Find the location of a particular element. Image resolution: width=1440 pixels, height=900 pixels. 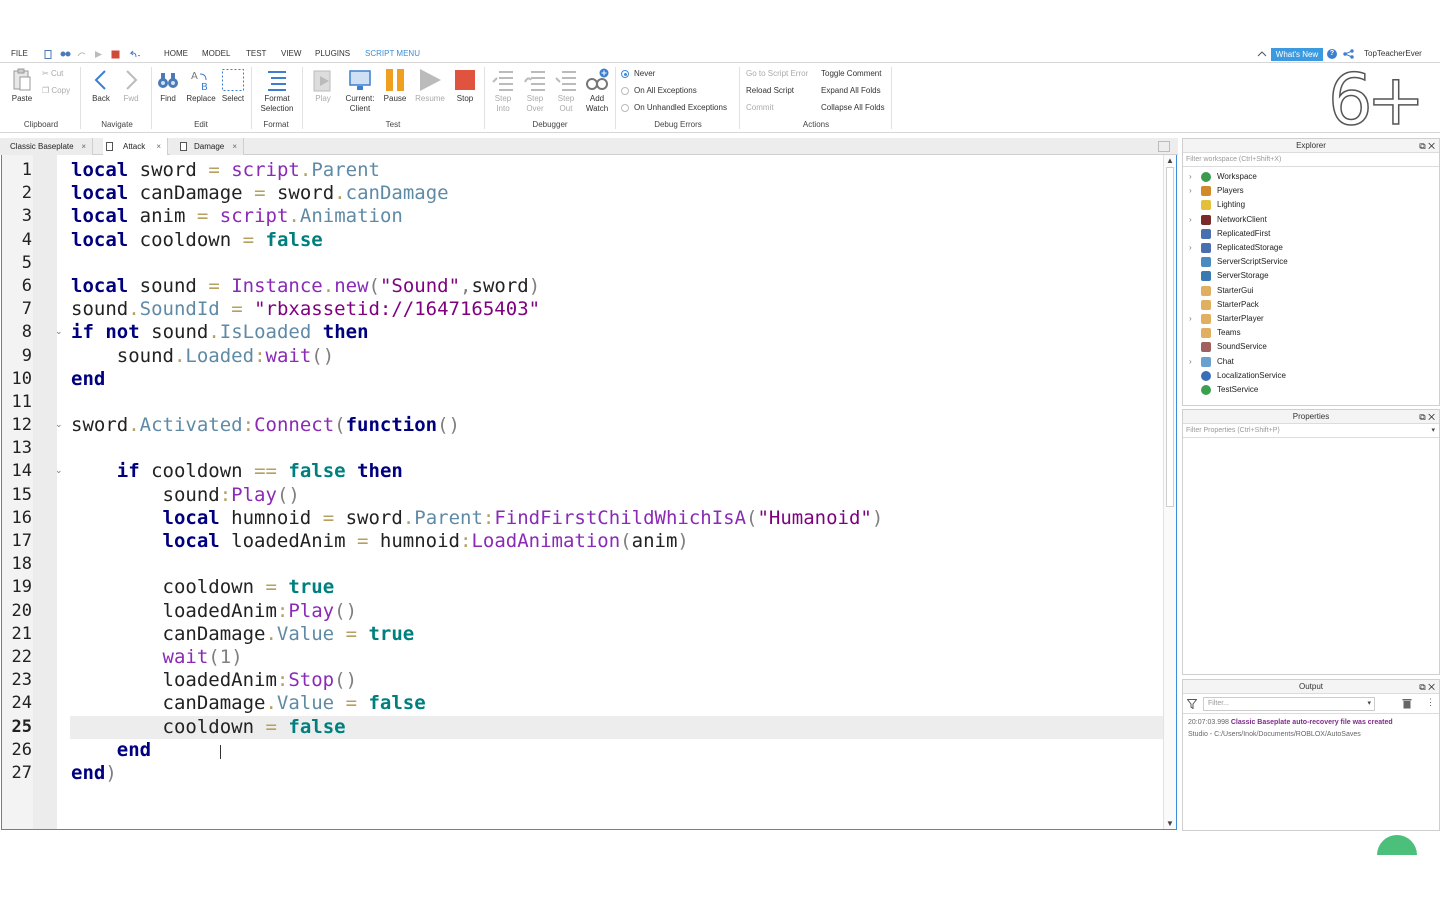

username-label: TopTeacherEver is located at coordinates (1393, 53).